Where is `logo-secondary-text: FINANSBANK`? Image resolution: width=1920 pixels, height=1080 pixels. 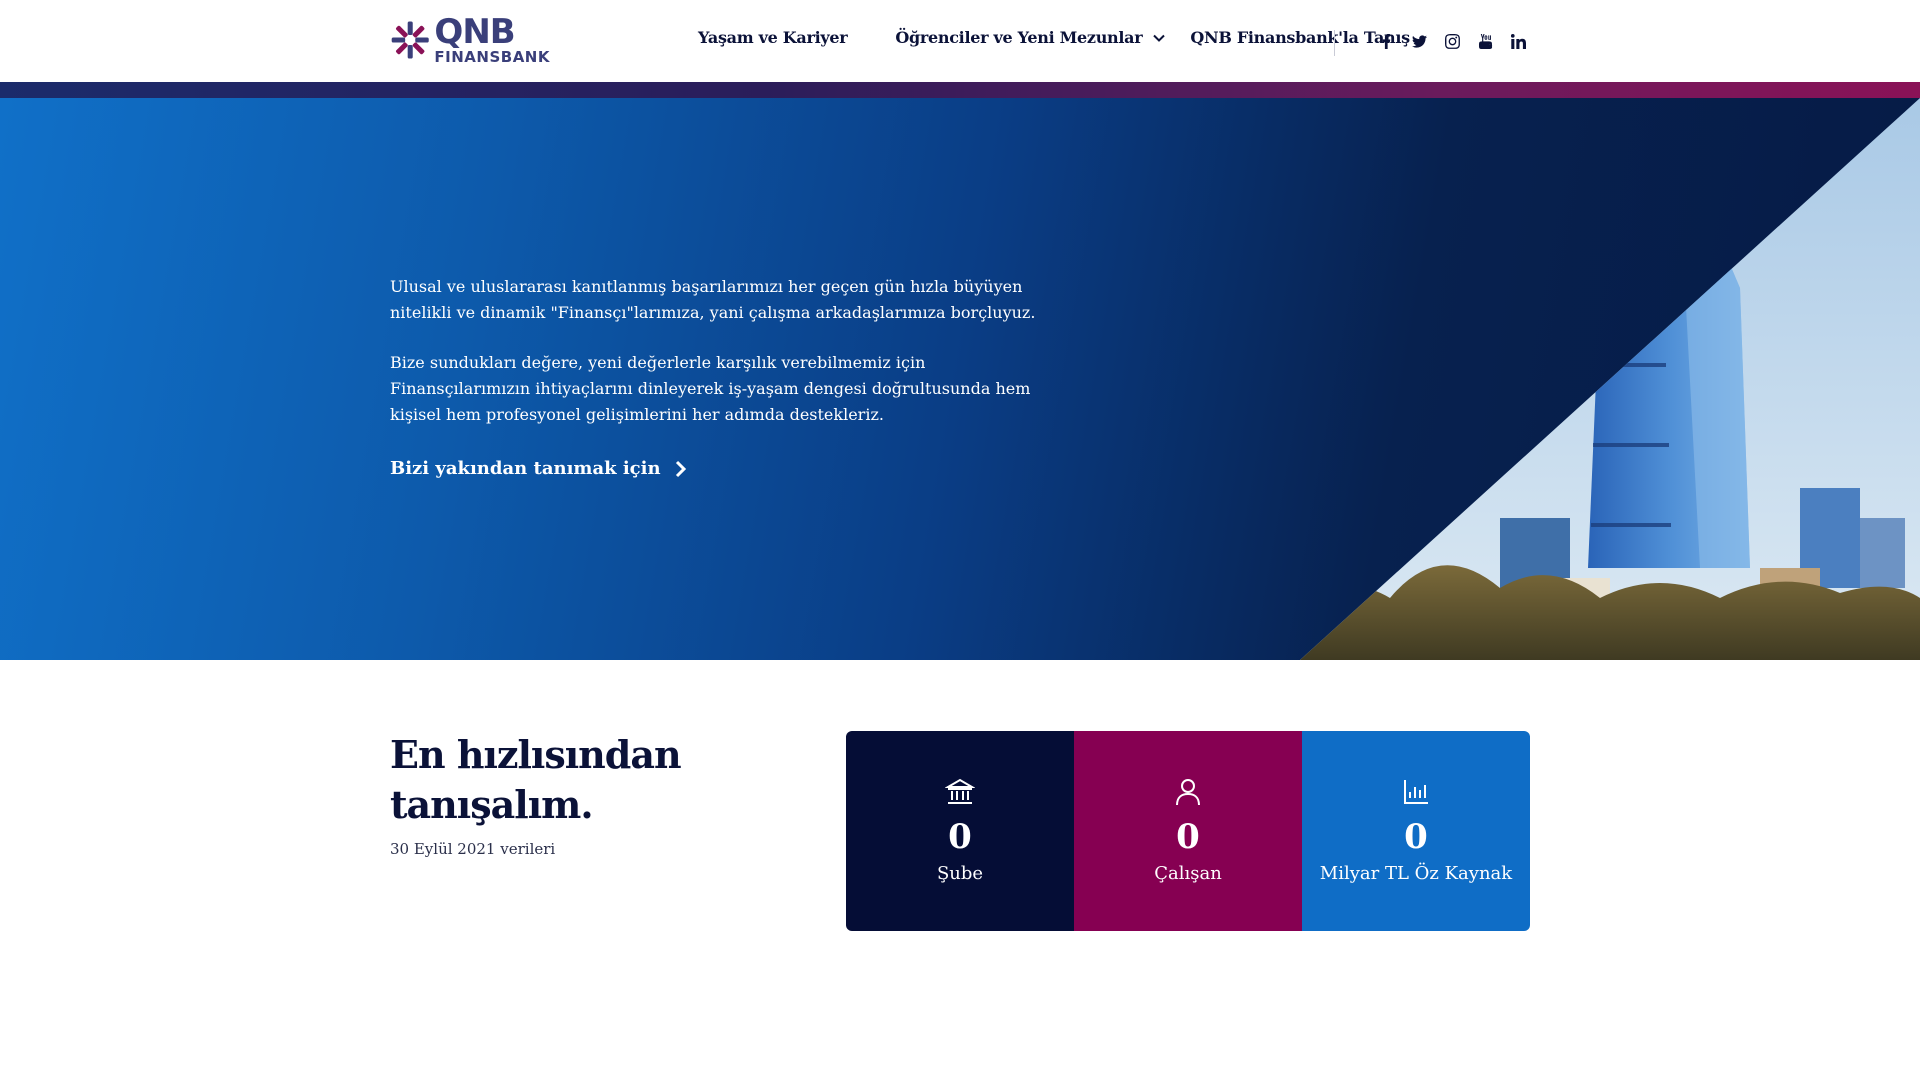 logo-secondary-text: FINANSBANK is located at coordinates (492, 57).